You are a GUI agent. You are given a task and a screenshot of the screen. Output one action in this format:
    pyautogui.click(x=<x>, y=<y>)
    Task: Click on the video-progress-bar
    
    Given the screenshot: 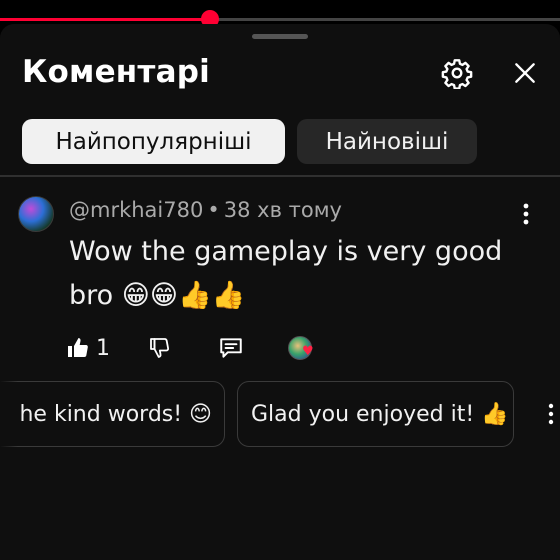 What is the action you would take?
    pyautogui.click(x=280, y=19)
    